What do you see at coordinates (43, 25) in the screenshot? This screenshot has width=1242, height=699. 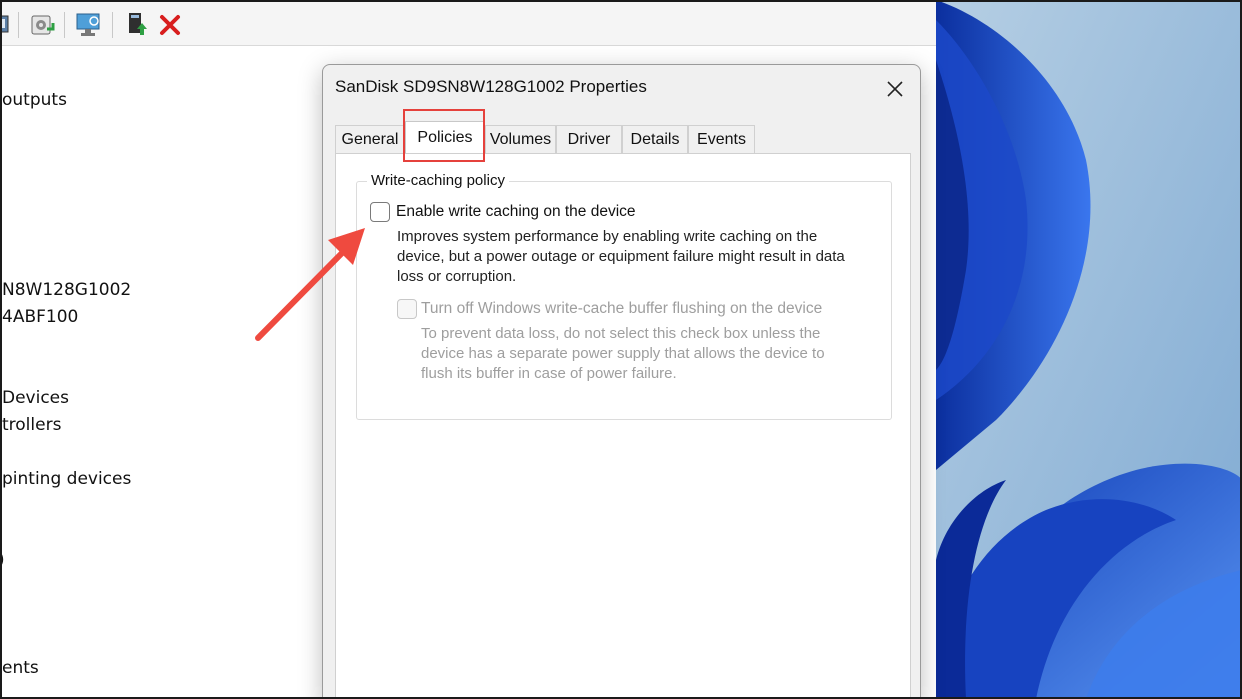 I see `update-driver-icon` at bounding box center [43, 25].